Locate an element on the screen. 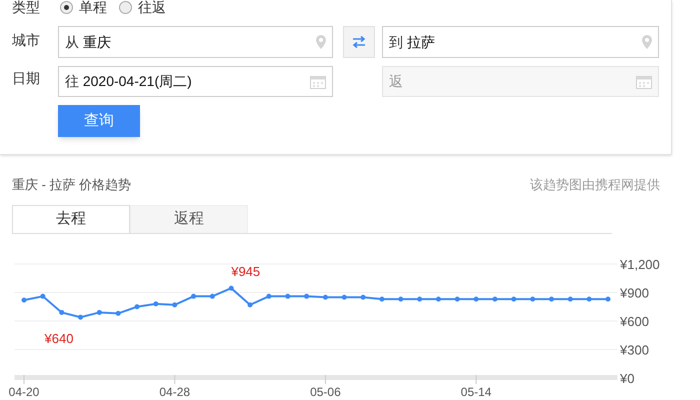 The image size is (700, 400). trip-type-radio: 往返 is located at coordinates (142, 9).